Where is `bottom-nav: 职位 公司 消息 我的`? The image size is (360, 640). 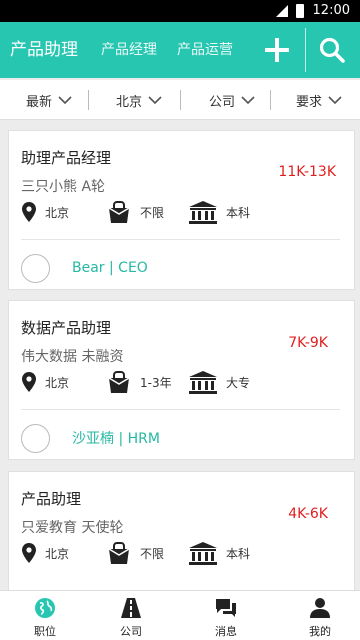 bottom-nav: 职位 公司 消息 我的 is located at coordinates (180, 615).